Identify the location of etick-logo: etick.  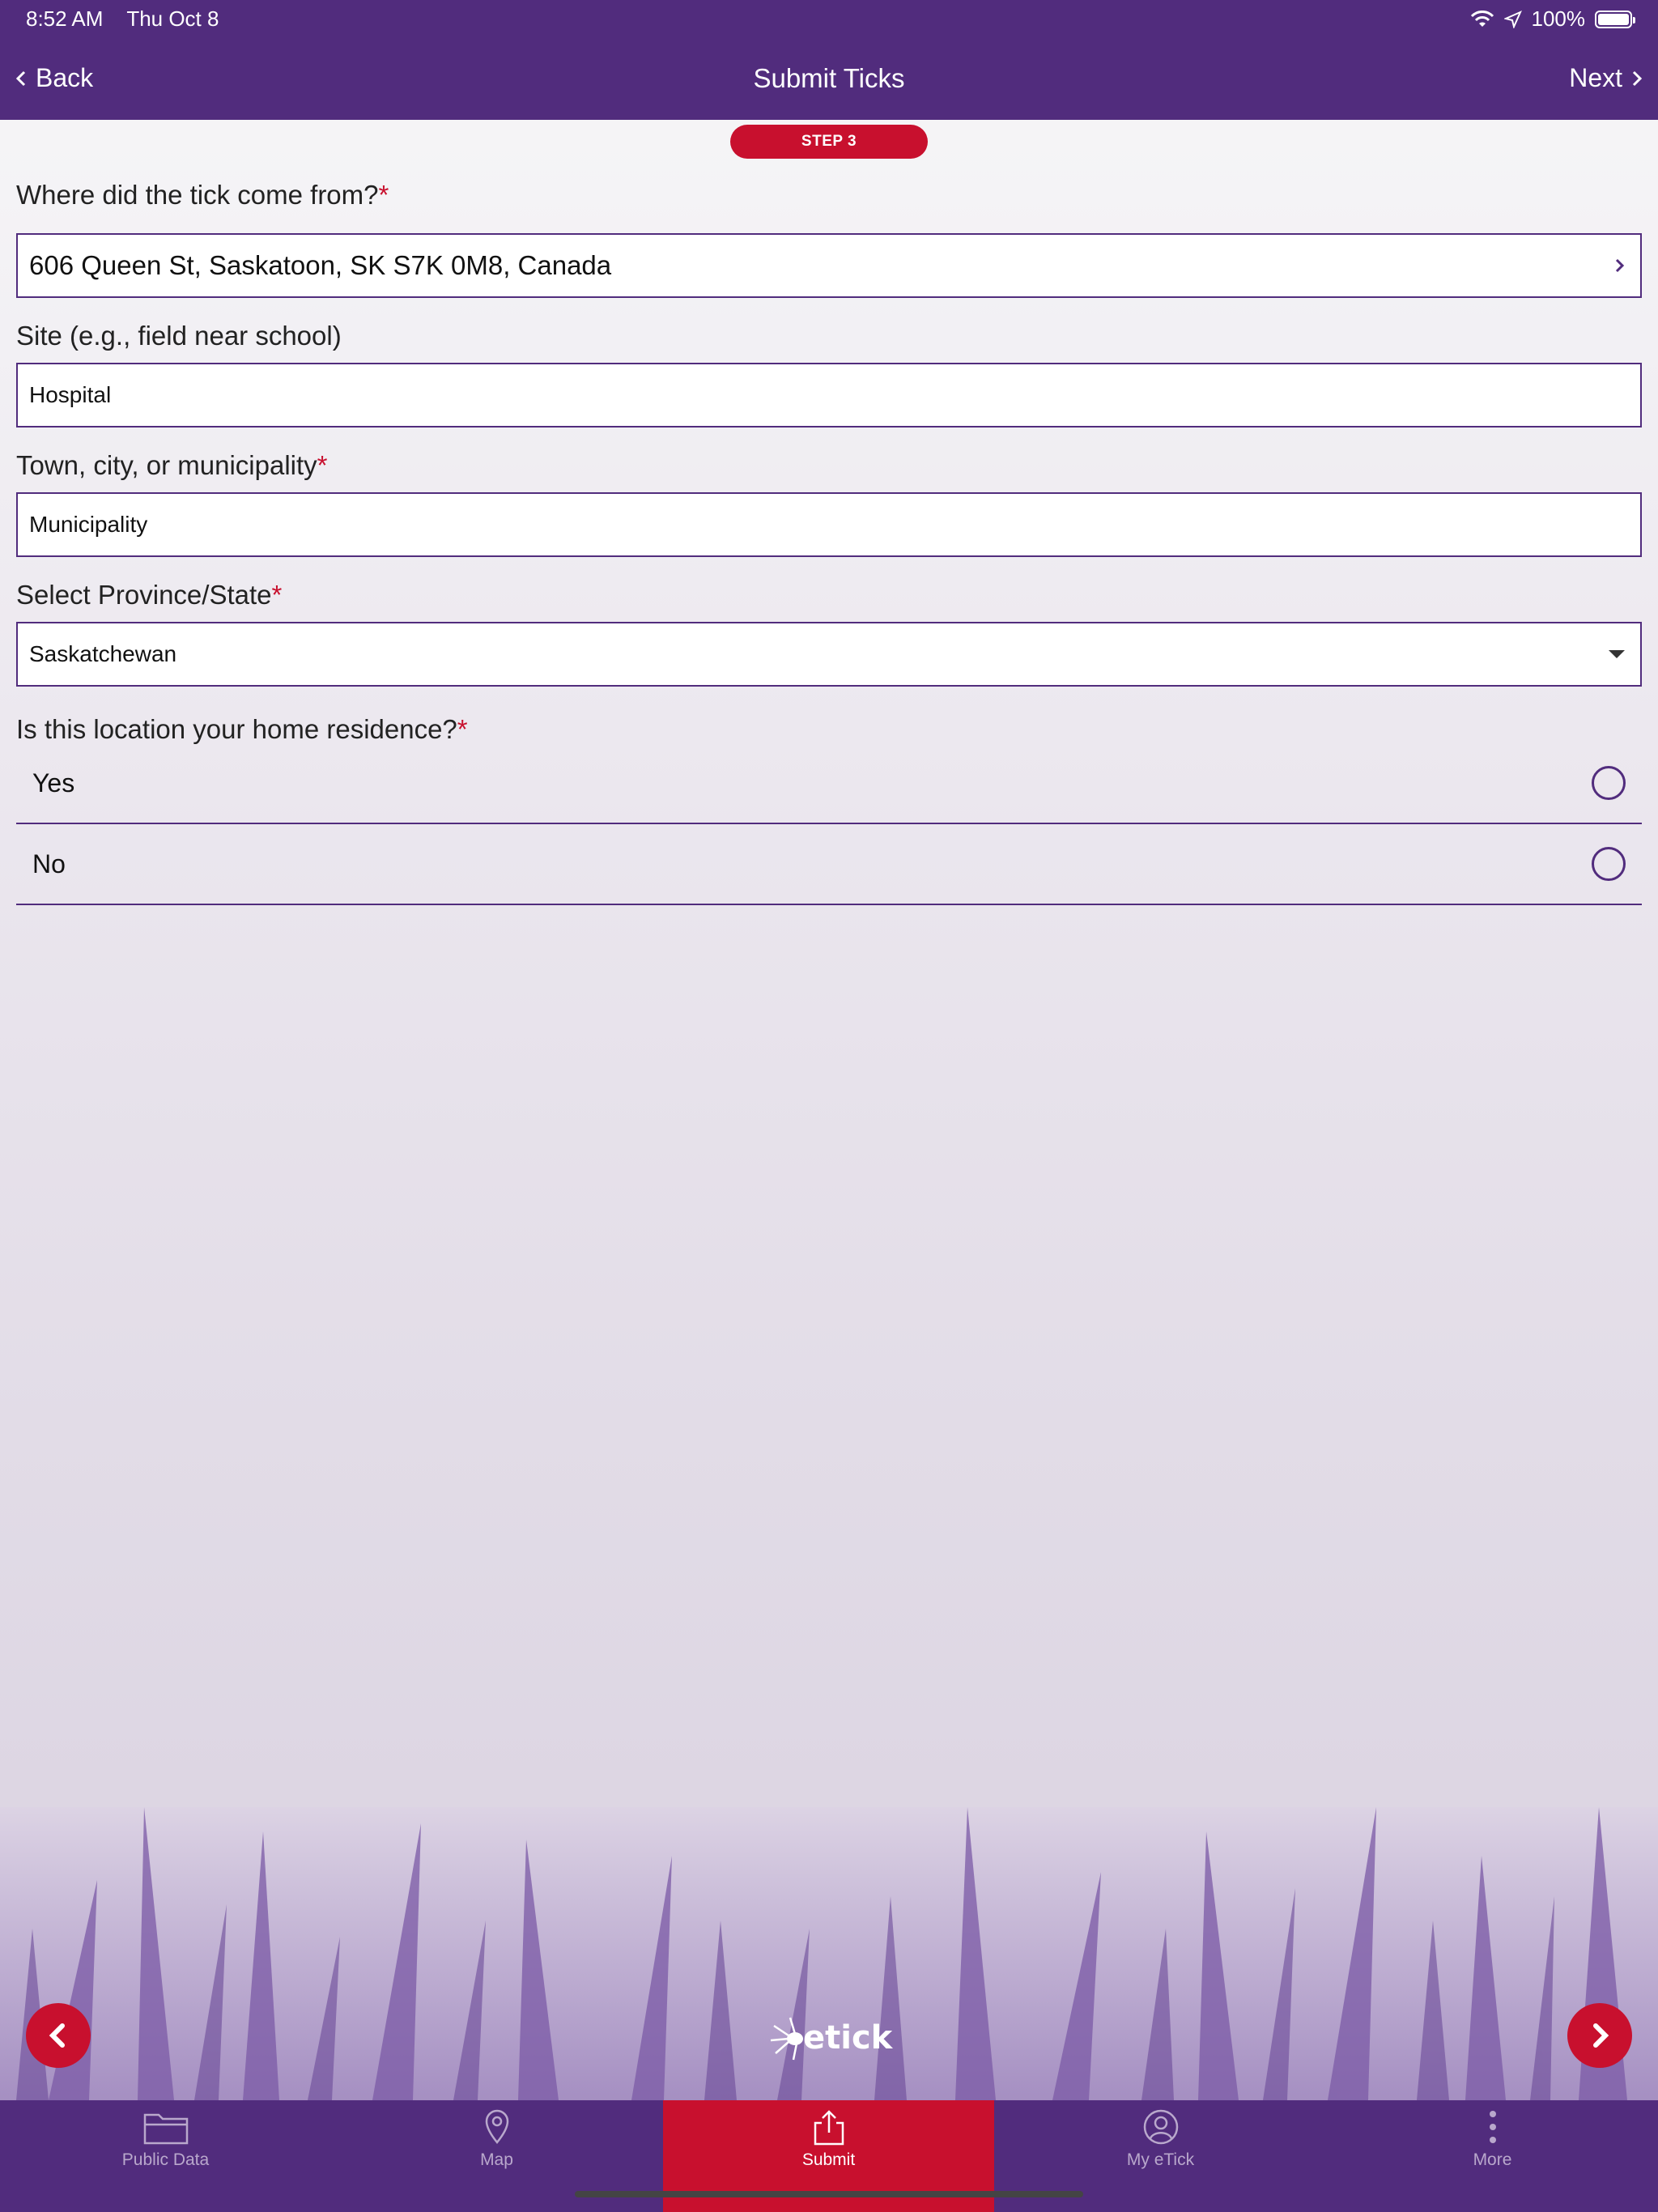
(830, 2036).